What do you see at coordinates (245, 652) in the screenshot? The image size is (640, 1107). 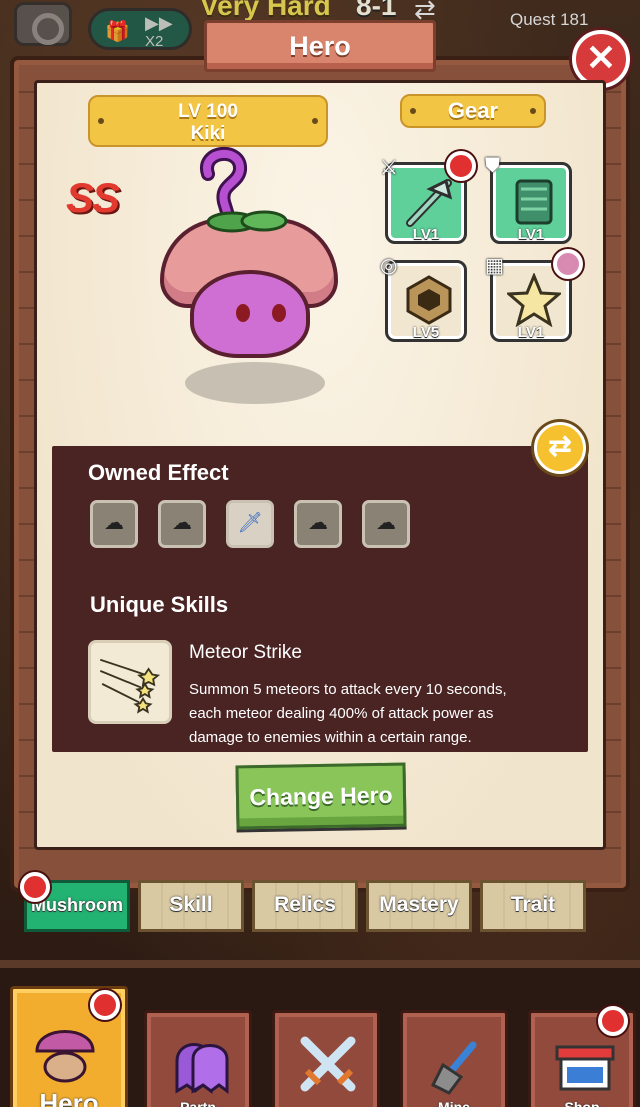 I see `skill-name: Meteor Strike` at bounding box center [245, 652].